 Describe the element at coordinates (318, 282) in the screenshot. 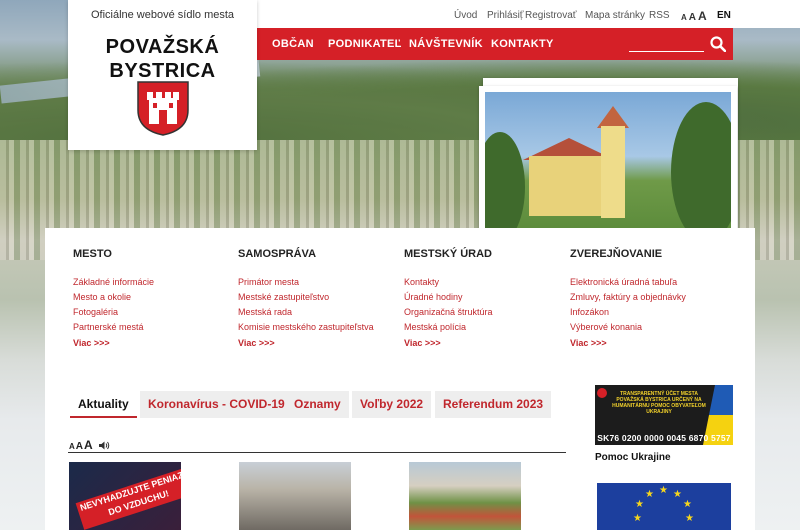

I see `menu-link: Primátor mesta` at that location.